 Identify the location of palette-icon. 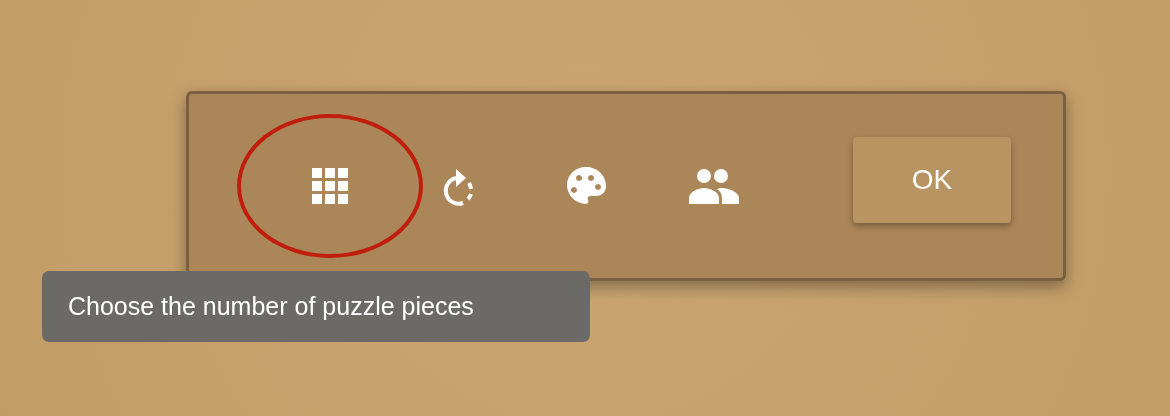
(586, 186).